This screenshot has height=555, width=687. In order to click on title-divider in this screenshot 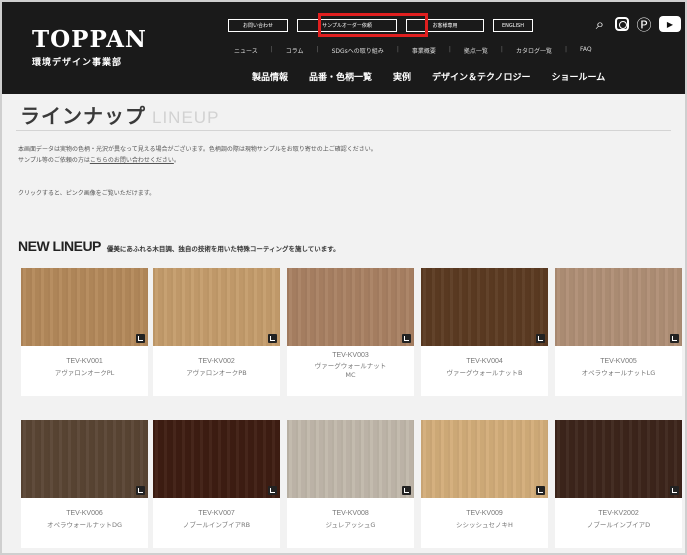, I will do `click(343, 130)`.